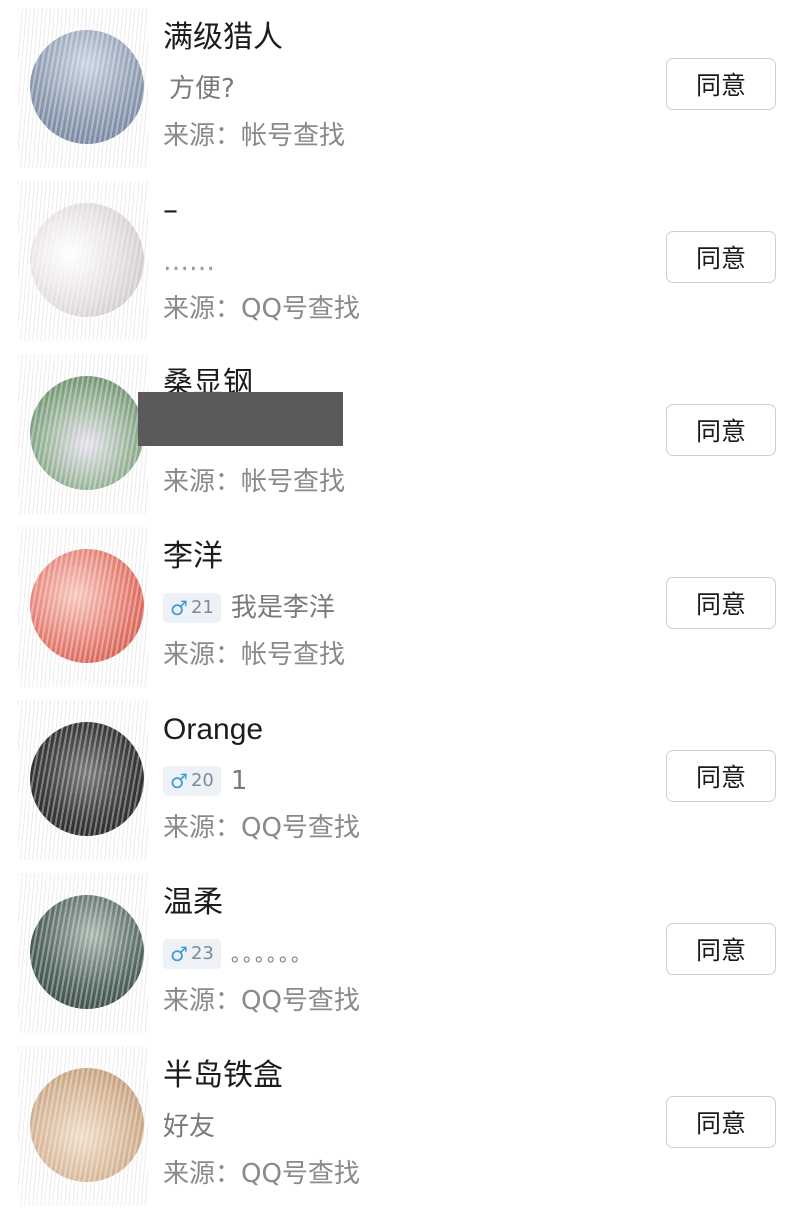 This screenshot has width=809, height=1211. What do you see at coordinates (202, 953) in the screenshot?
I see `age-label: 23` at bounding box center [202, 953].